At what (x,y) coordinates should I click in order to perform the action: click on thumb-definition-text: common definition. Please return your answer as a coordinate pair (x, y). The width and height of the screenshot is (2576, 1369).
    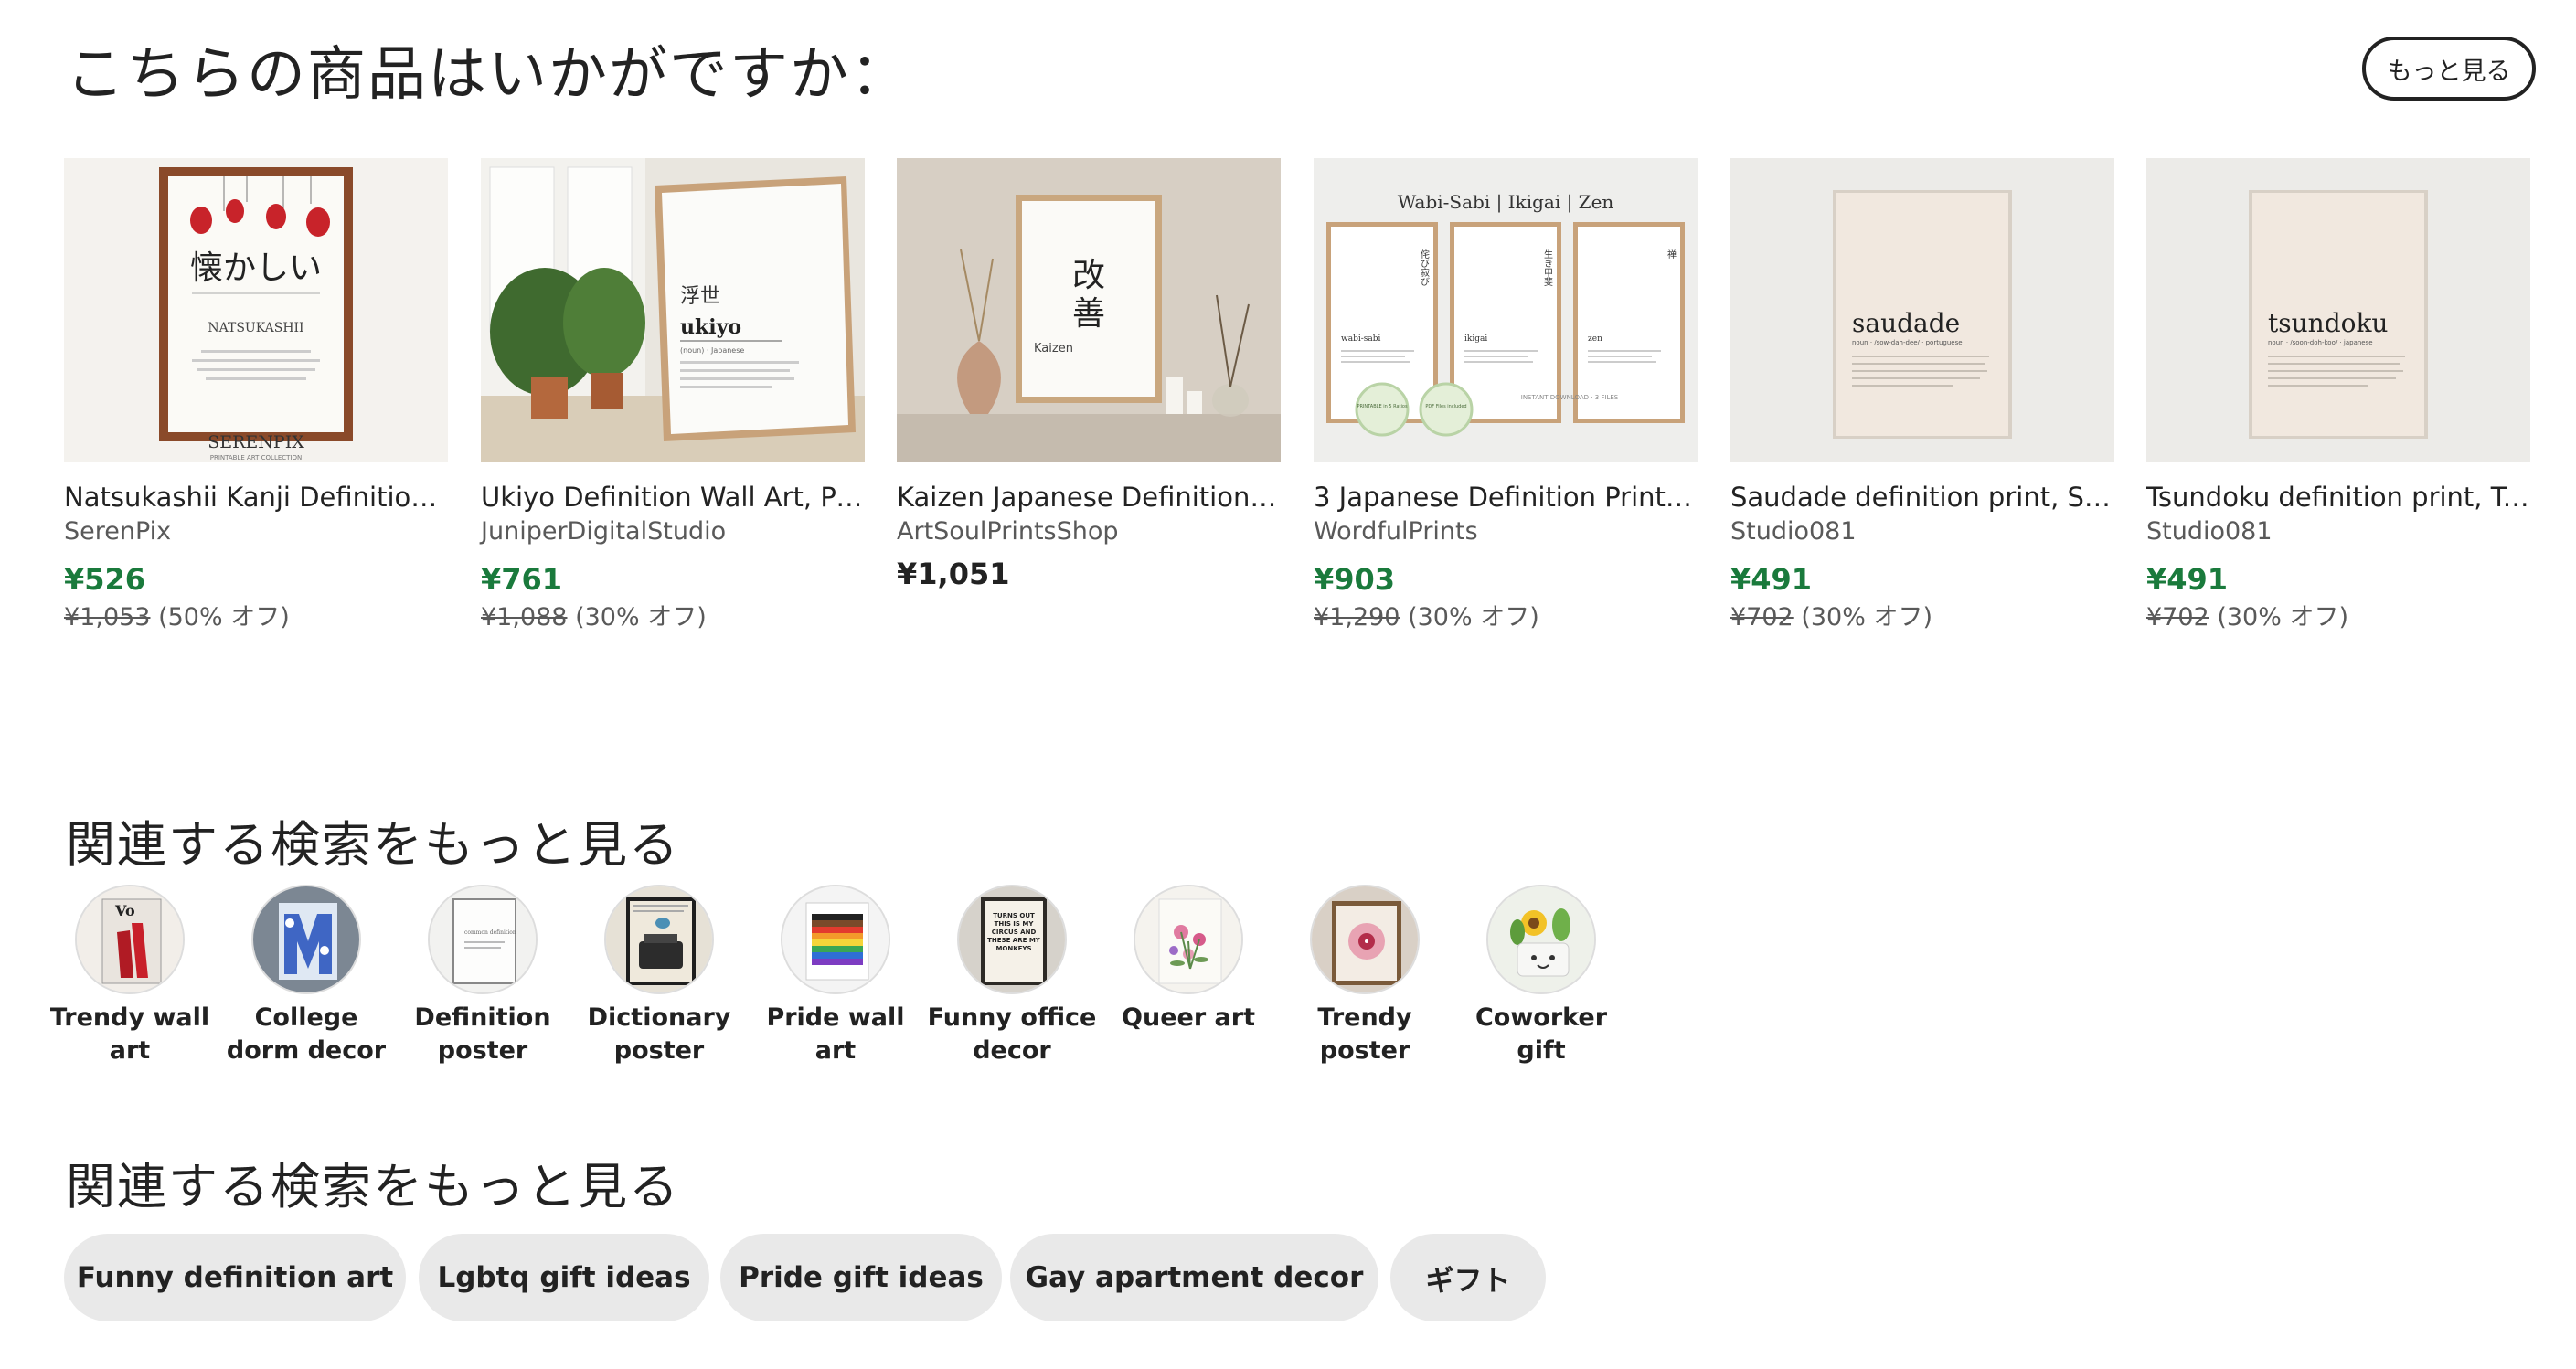
    Looking at the image, I should click on (490, 932).